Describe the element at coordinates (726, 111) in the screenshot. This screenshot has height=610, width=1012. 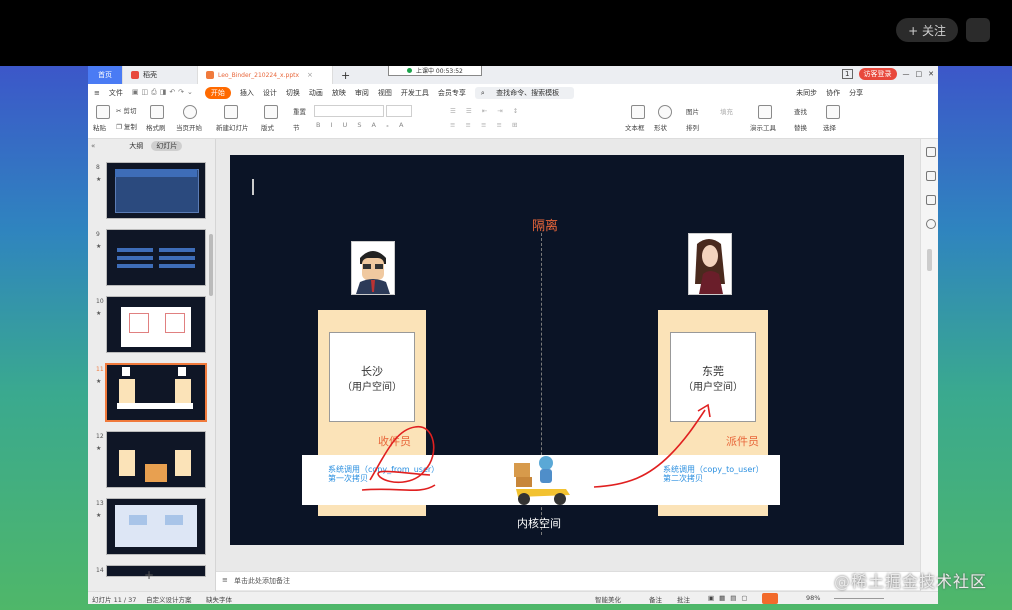
I see `fill-button: 填充` at that location.